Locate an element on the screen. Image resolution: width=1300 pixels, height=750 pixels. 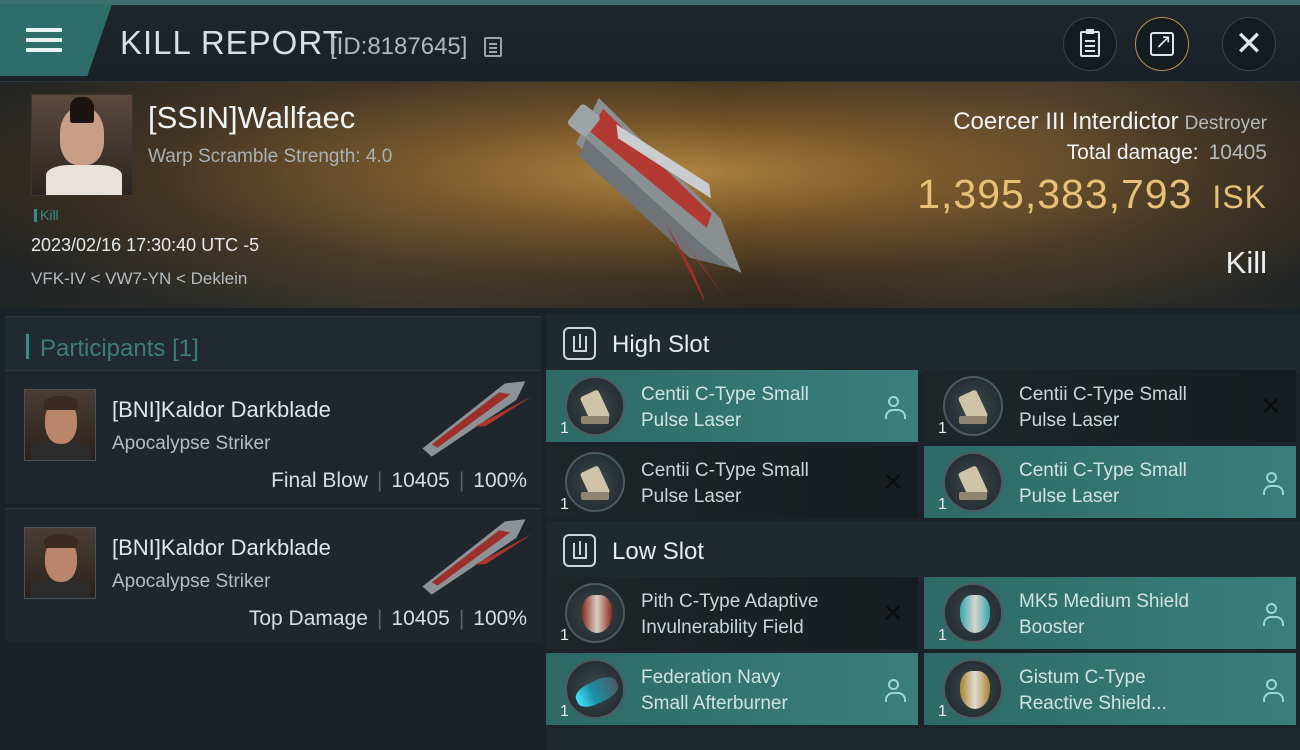
isk-value: 1,395,383,793 ISK is located at coordinates (1092, 194).